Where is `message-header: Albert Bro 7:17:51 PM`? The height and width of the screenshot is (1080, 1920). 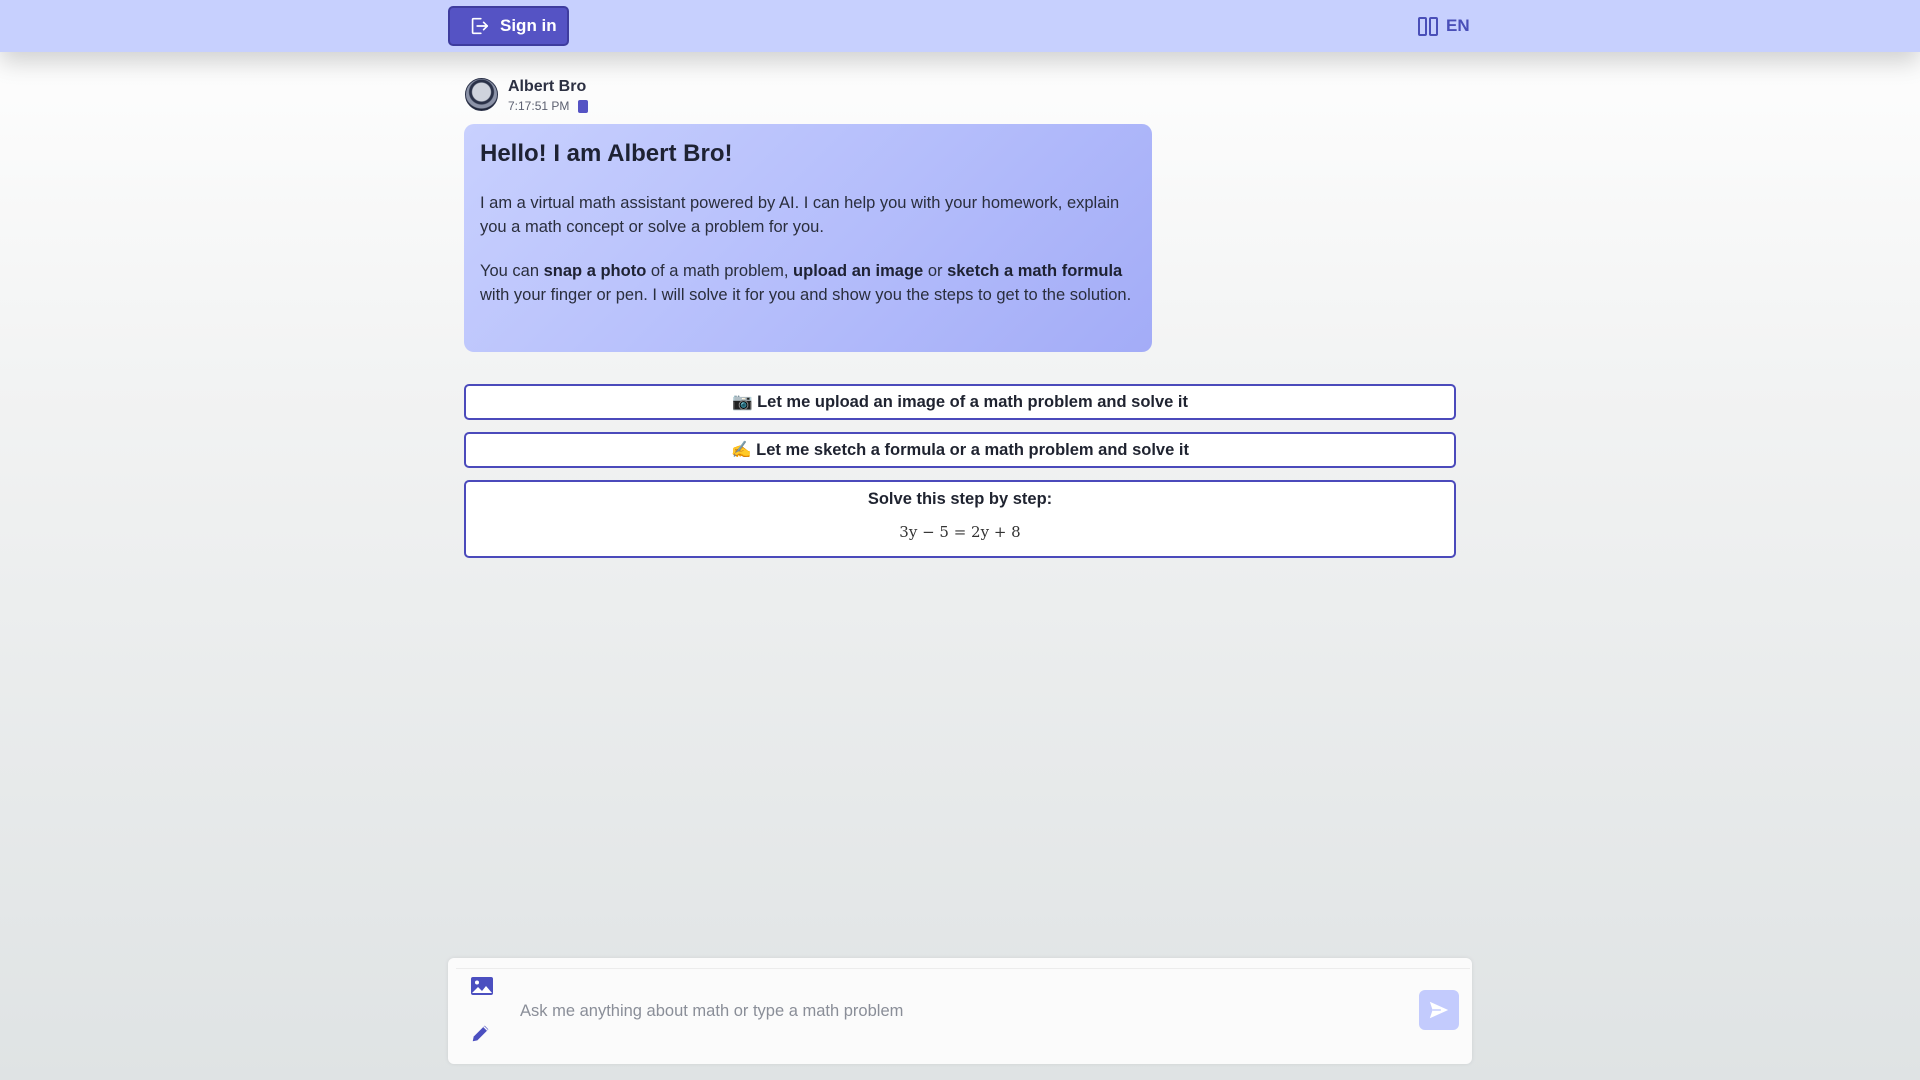 message-header: Albert Bro 7:17:51 PM is located at coordinates (527, 95).